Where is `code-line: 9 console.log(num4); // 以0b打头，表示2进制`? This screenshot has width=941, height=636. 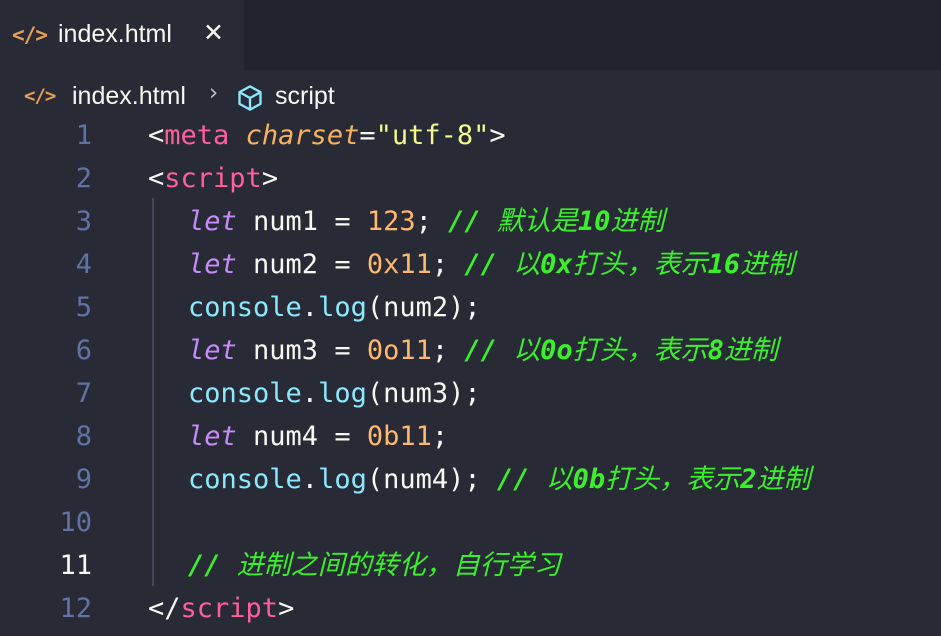 code-line: 9 console.log(num4); // 以0b打头，表示2进制 is located at coordinates (470, 480).